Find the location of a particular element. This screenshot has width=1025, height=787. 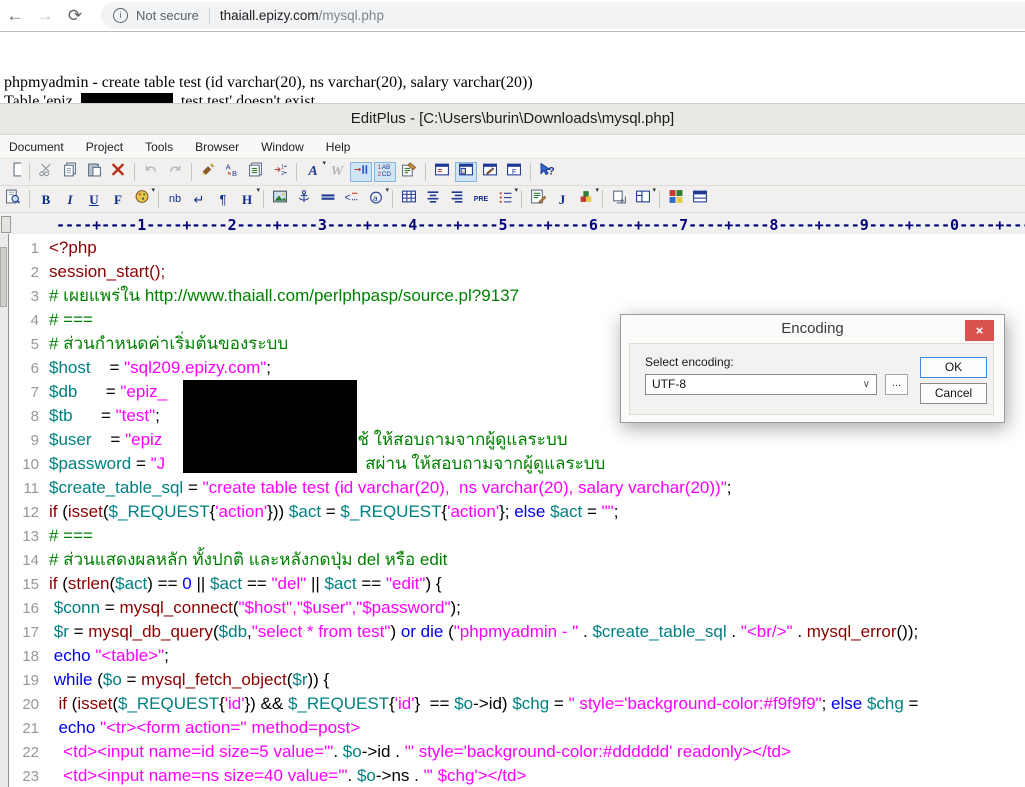

reload-icon: ⟳ is located at coordinates (75, 16).